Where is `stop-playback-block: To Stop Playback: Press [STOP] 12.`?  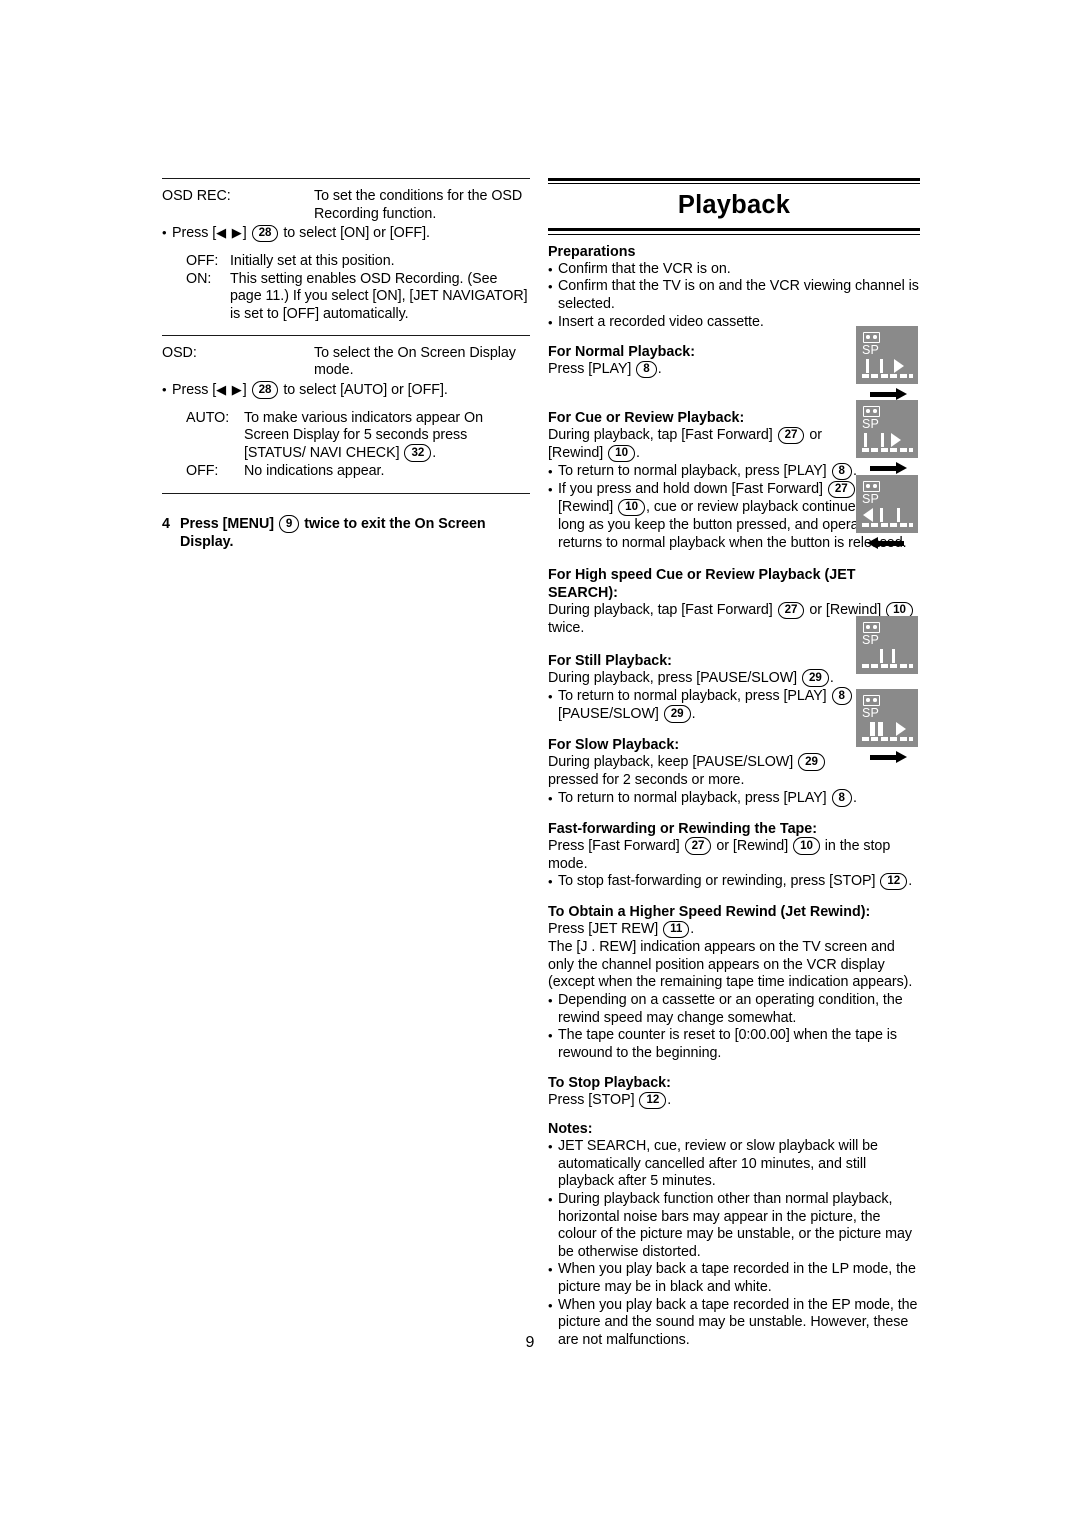 stop-playback-block: To Stop Playback: Press [STOP] 12. is located at coordinates (734, 1092).